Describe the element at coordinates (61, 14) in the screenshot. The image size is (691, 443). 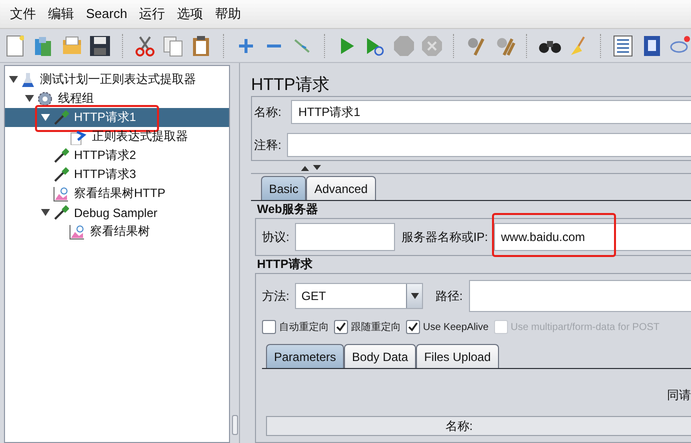
I see `menu-item: 编辑` at that location.